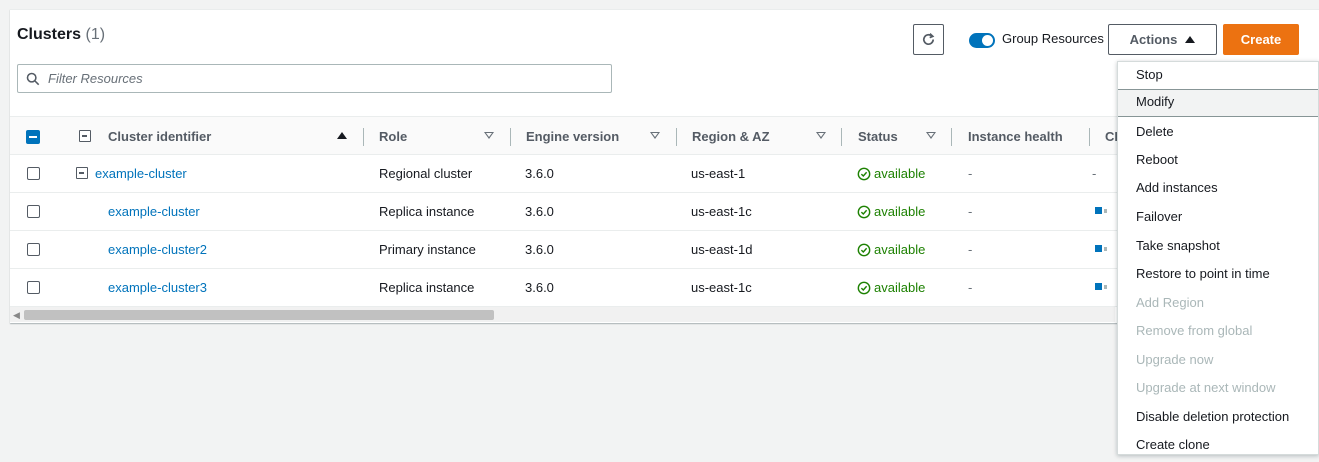  Describe the element at coordinates (982, 40) in the screenshot. I see `group-resources-toggle` at that location.